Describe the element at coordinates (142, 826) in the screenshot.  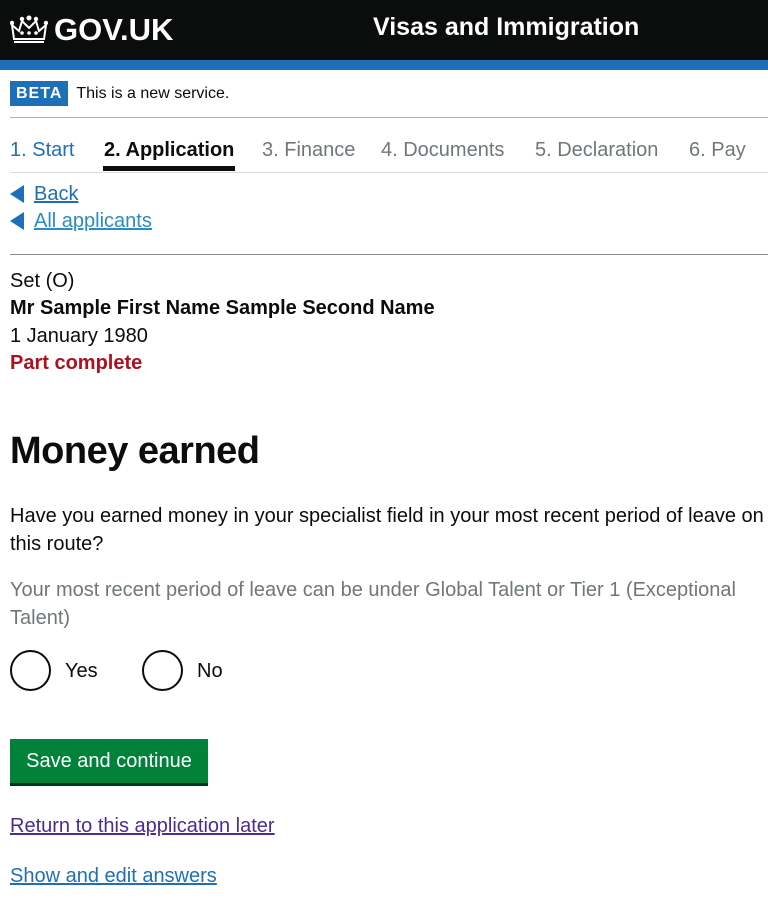
I see `return-later-link: Return to this application later` at that location.